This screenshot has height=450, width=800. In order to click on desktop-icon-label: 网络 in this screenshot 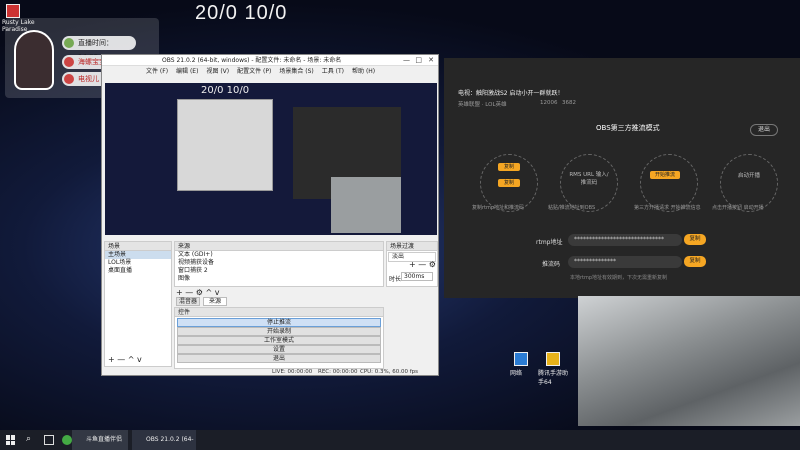, I will do `click(516, 373)`.